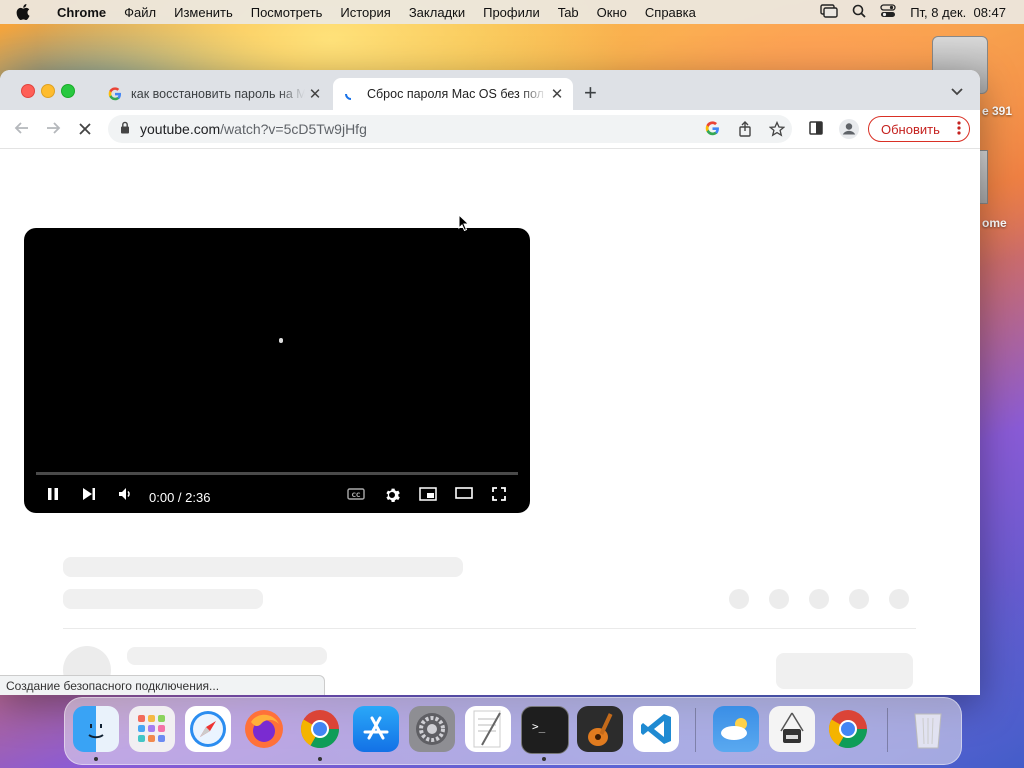 The height and width of the screenshot is (768, 1024). I want to click on menu-window: Окно, so click(612, 12).